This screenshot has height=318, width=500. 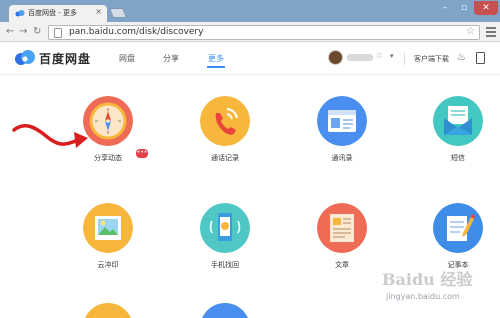 What do you see at coordinates (23, 31) in the screenshot?
I see `forward-icon: →` at bounding box center [23, 31].